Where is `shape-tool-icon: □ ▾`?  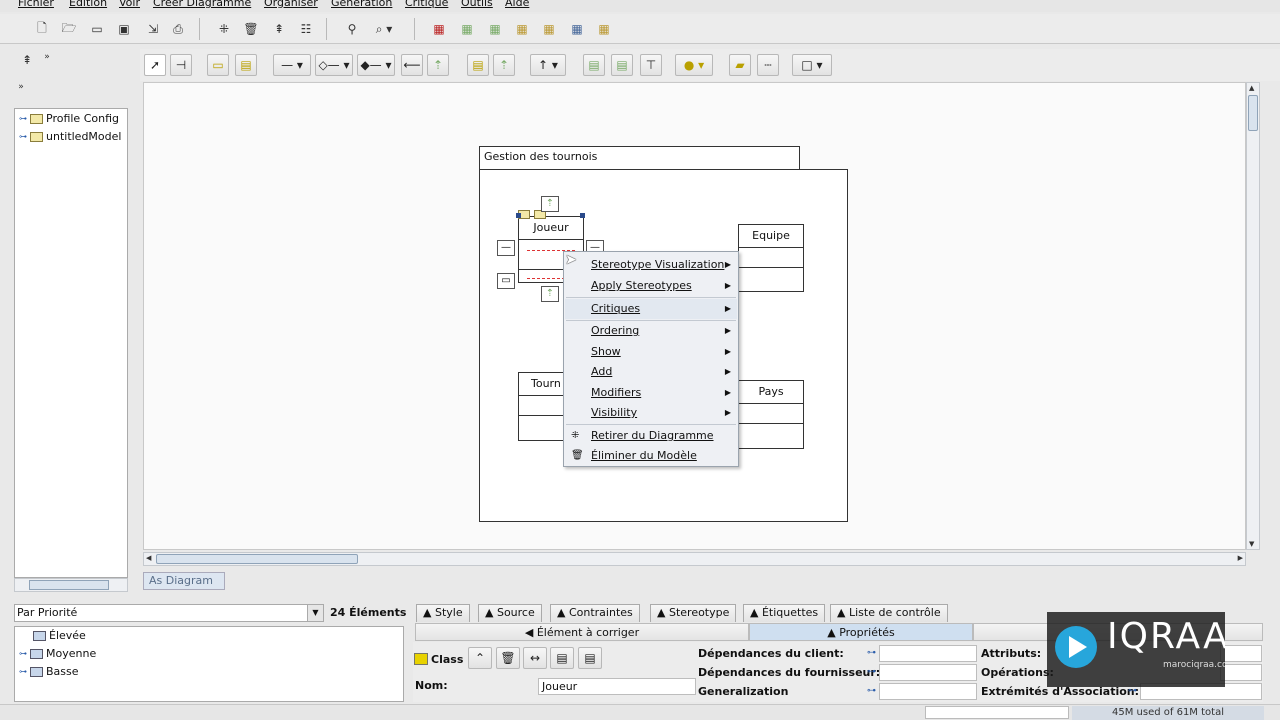 shape-tool-icon: □ ▾ is located at coordinates (812, 65).